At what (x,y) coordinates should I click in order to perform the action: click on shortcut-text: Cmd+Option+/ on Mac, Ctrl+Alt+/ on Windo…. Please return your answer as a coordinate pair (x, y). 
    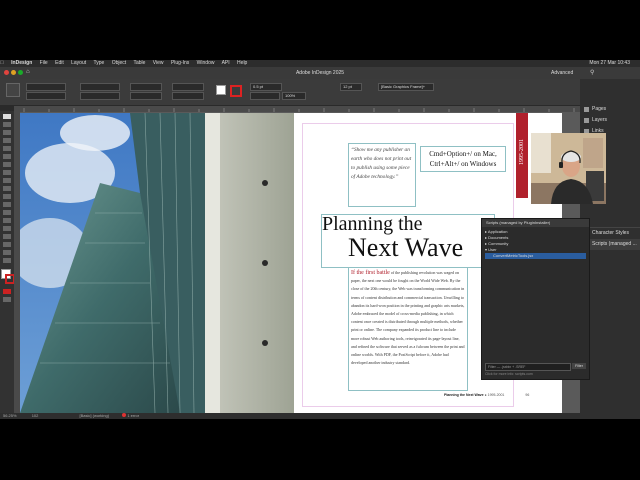
    Looking at the image, I should click on (463, 159).